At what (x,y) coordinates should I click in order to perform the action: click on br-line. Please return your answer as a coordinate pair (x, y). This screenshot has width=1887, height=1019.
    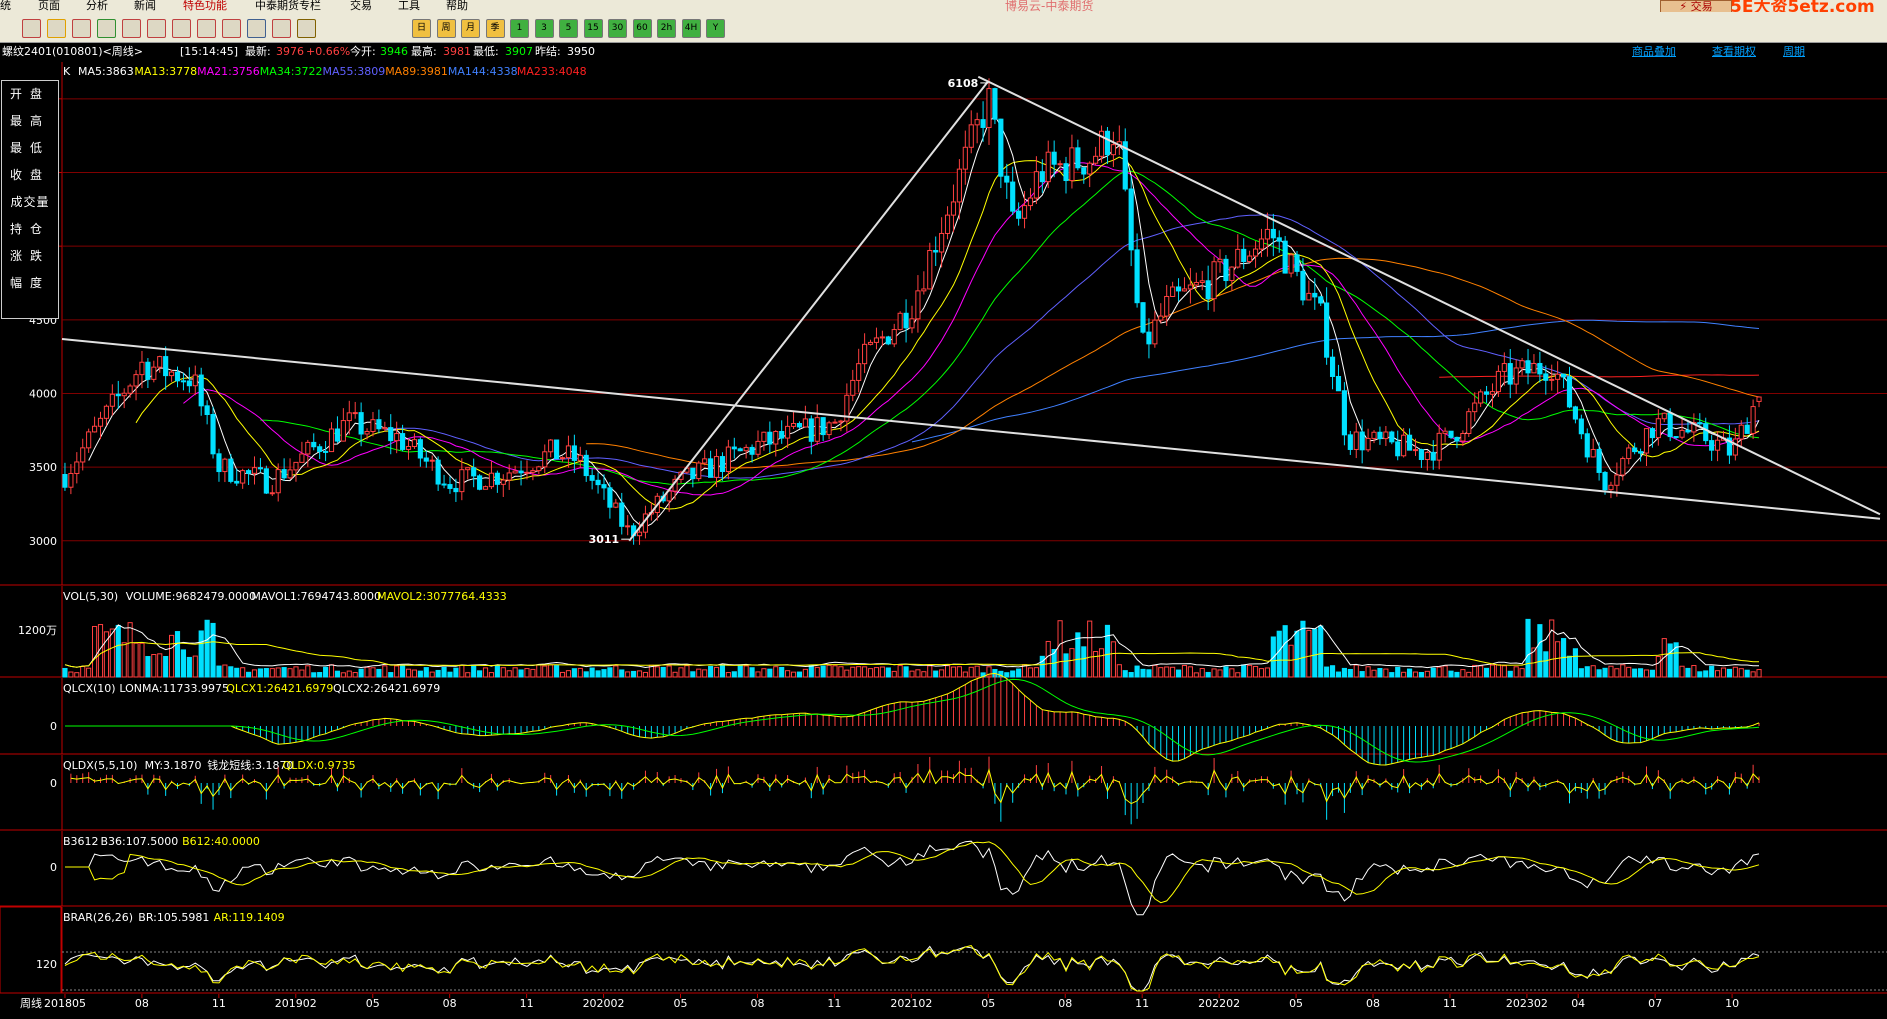
    Looking at the image, I should click on (912, 968).